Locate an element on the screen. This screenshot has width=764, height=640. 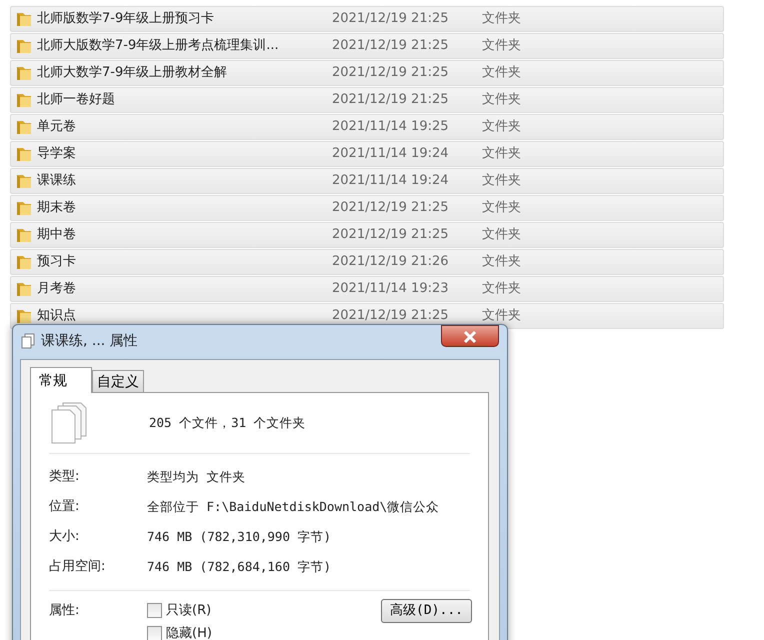
property-value: 746 MB (782,684,160 字节) is located at coordinates (239, 567).